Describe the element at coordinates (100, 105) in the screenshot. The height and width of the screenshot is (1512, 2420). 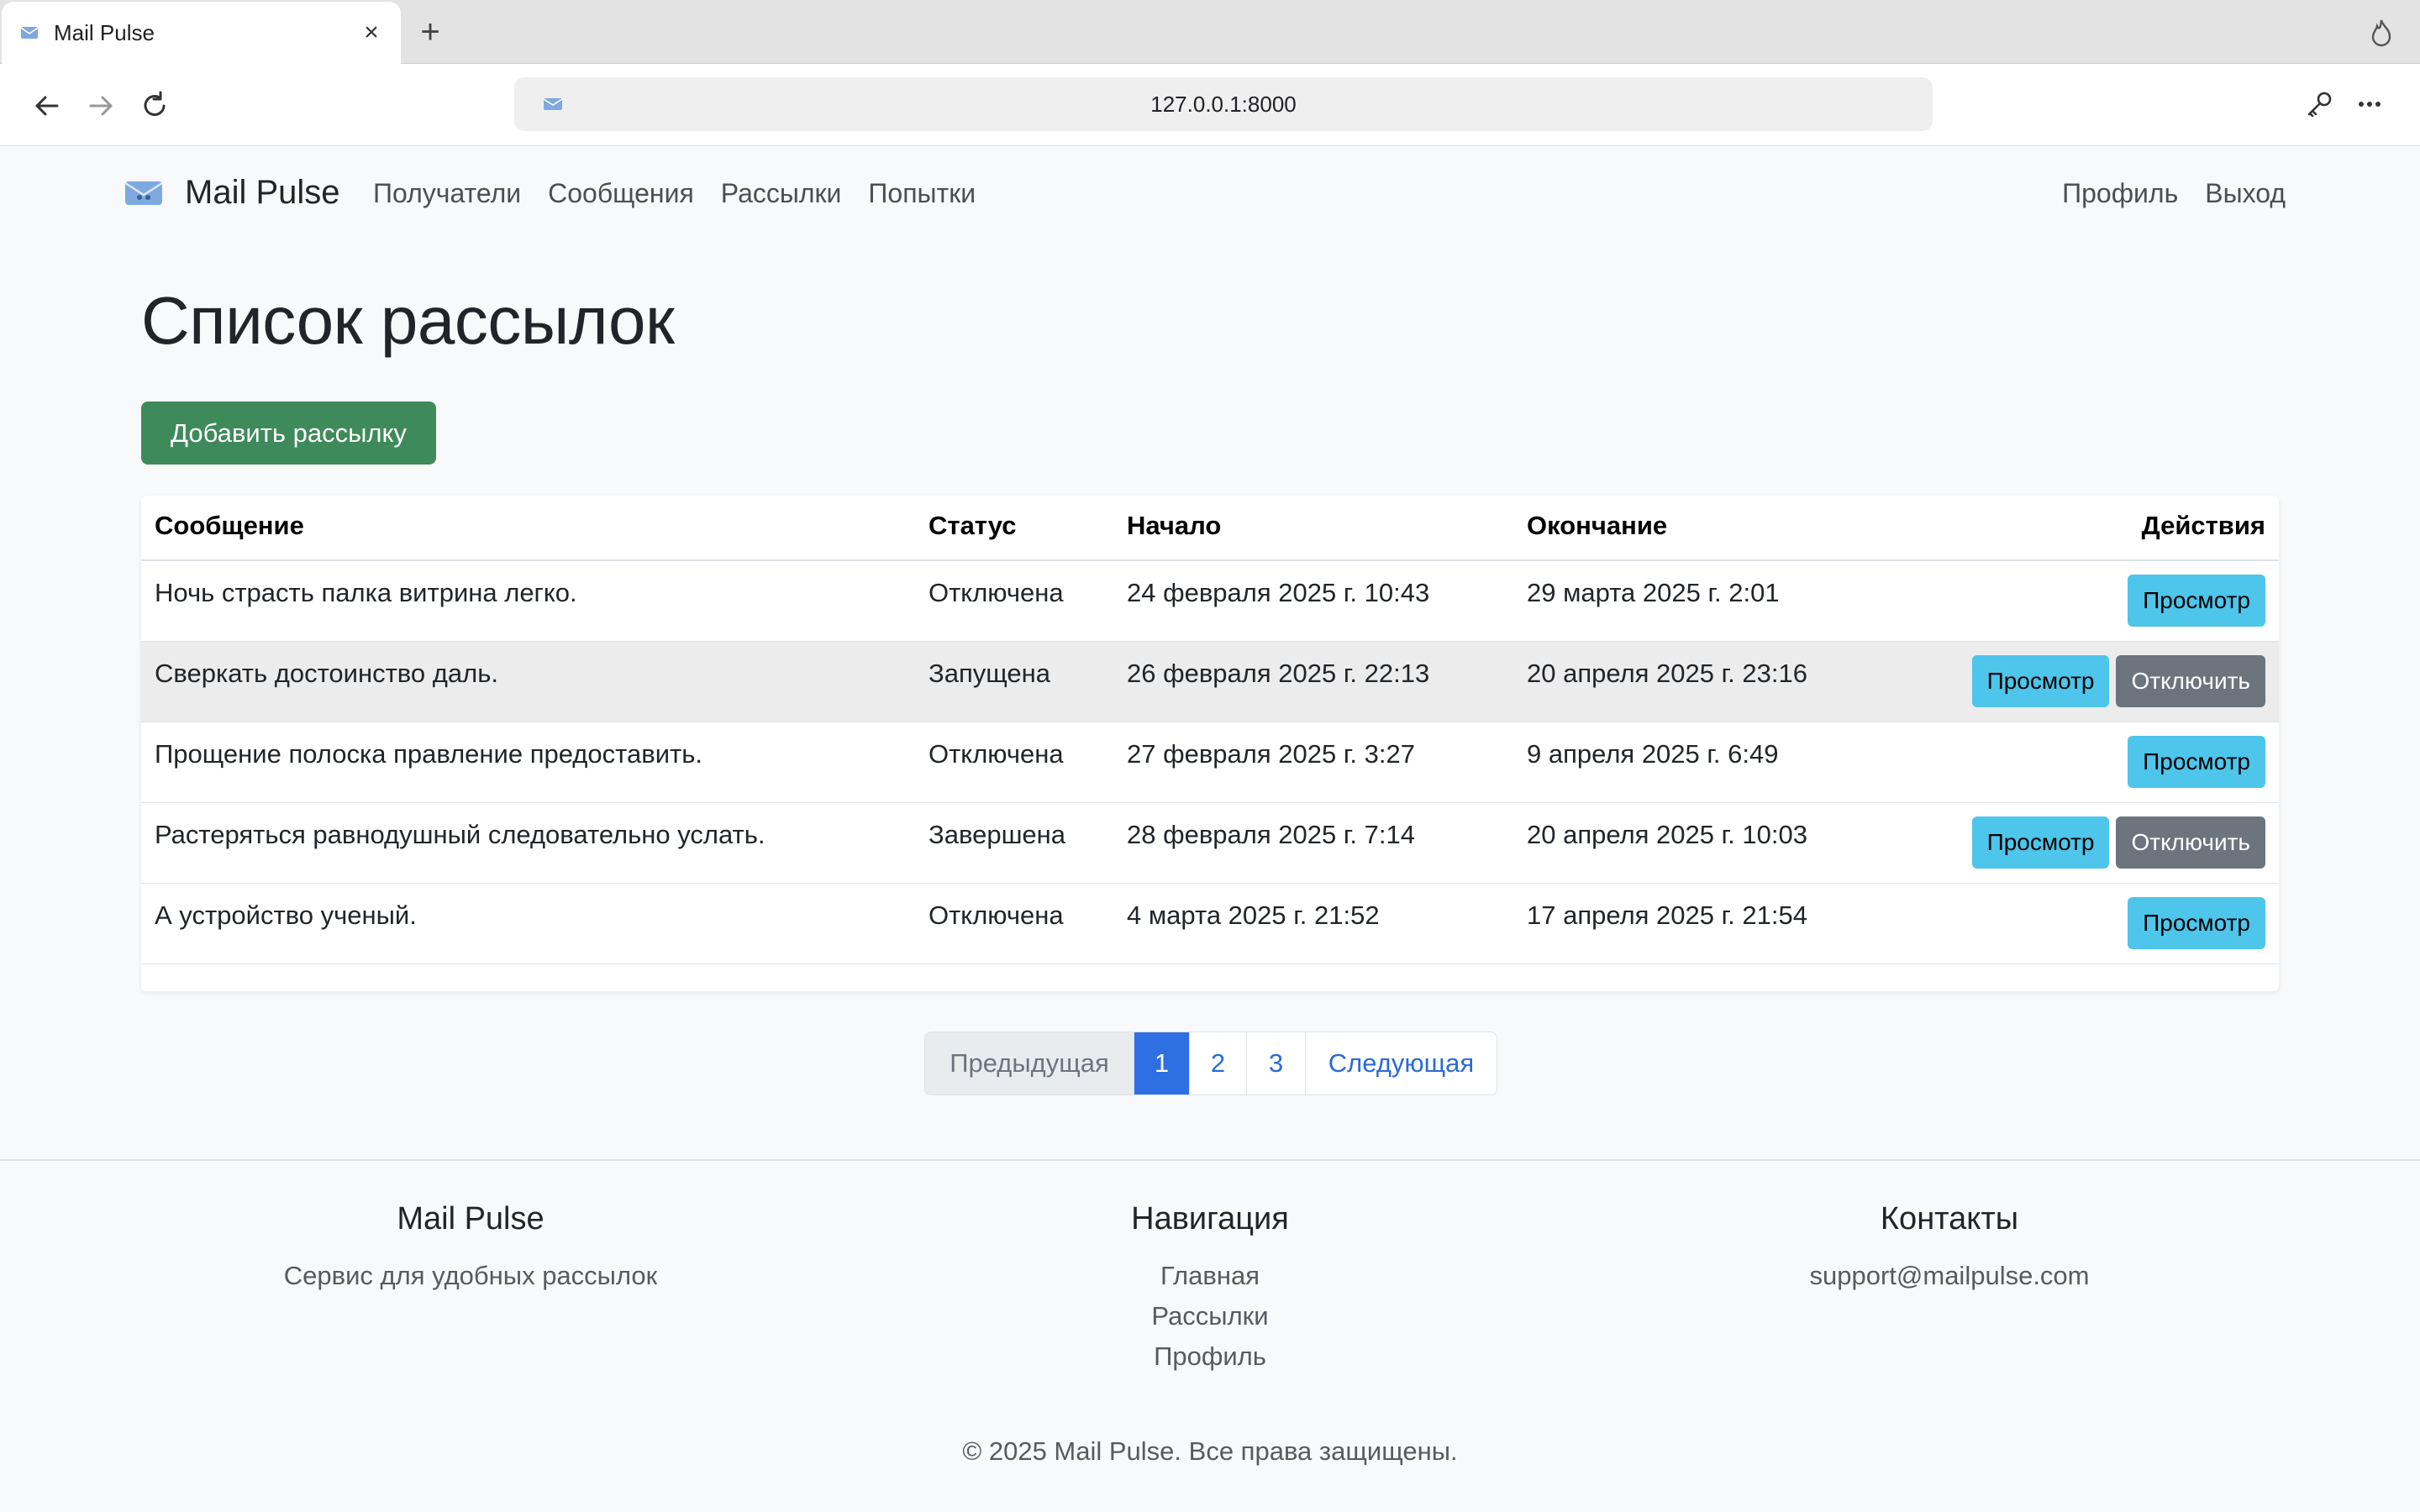
I see `forward-arrow-icon` at that location.